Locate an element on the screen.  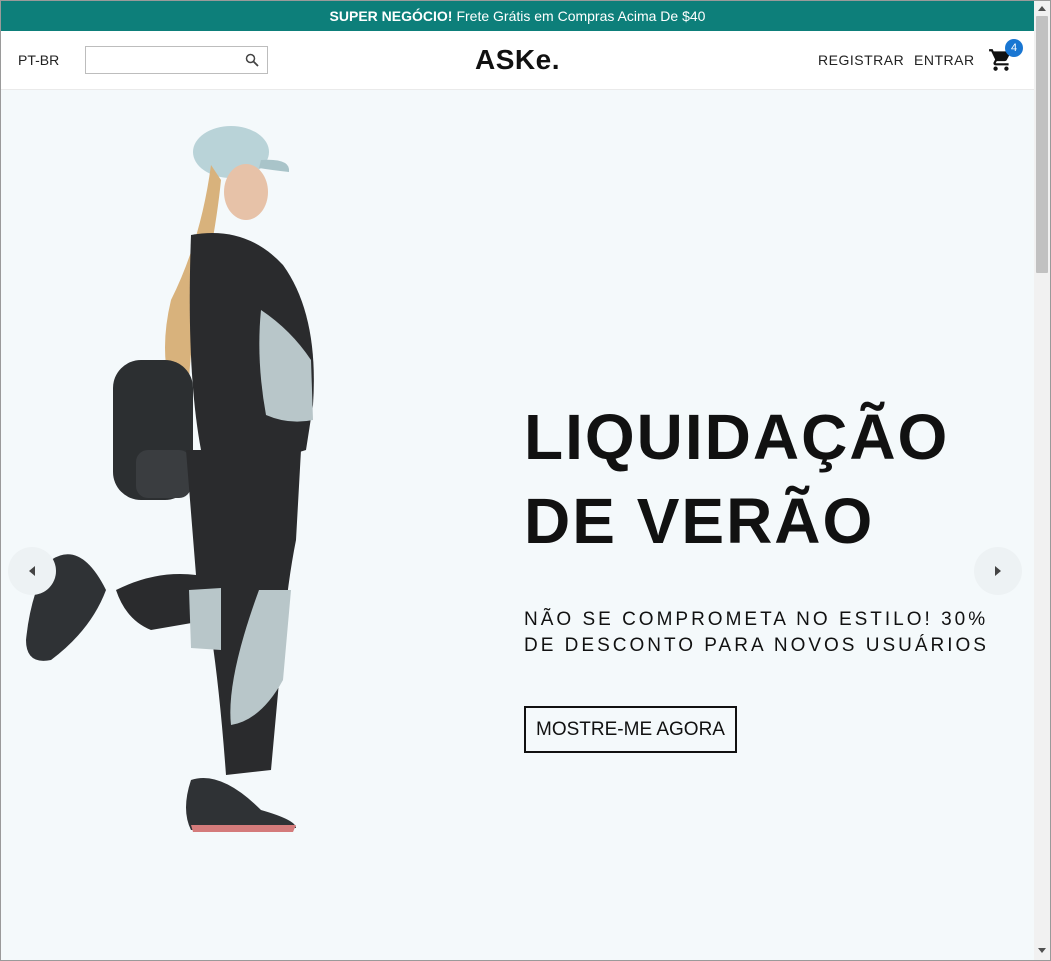
page-scrollbar is located at coordinates (1042, 480).